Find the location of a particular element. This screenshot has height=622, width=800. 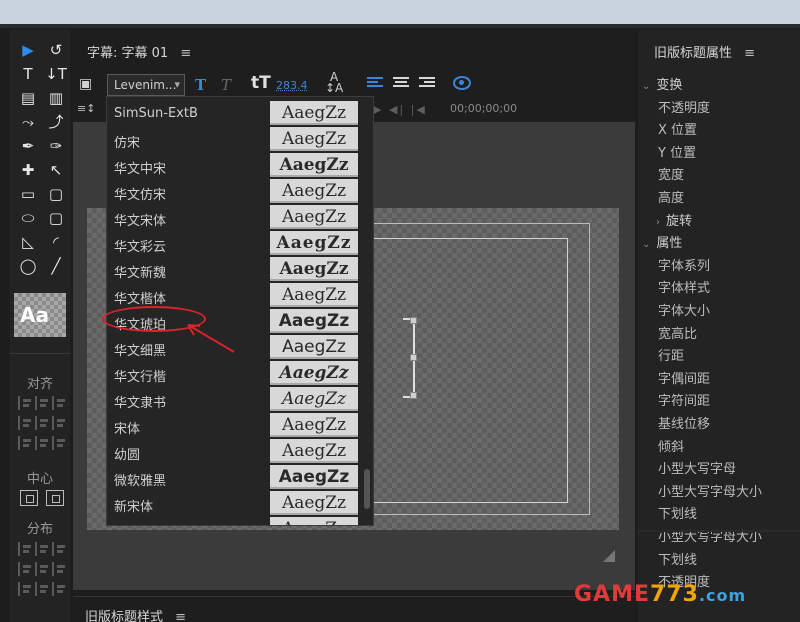

area-type-tool-icon: ▤ is located at coordinates (28, 98).